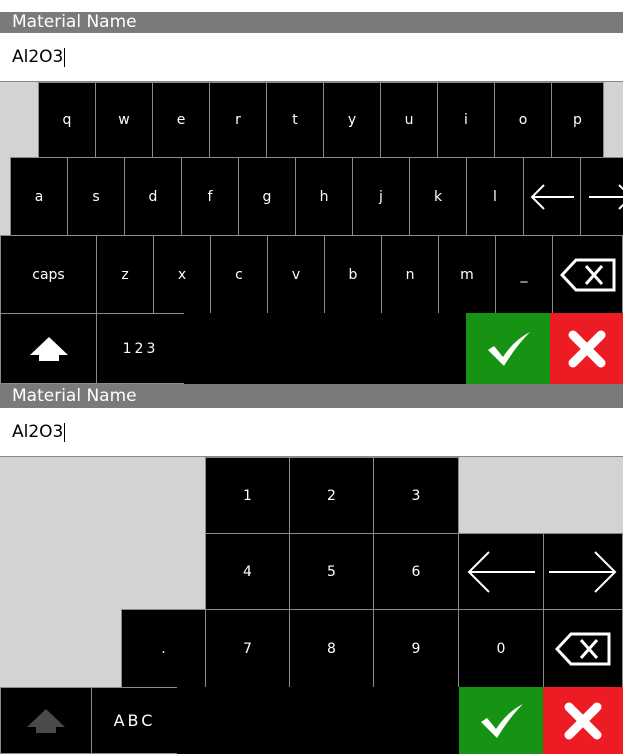 This screenshot has height=754, width=623. What do you see at coordinates (416, 648) in the screenshot?
I see `key-9: 9` at bounding box center [416, 648].